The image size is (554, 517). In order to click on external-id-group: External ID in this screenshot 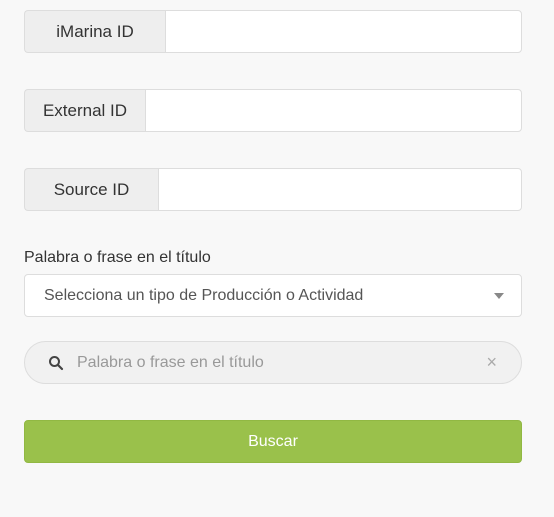, I will do `click(273, 110)`.